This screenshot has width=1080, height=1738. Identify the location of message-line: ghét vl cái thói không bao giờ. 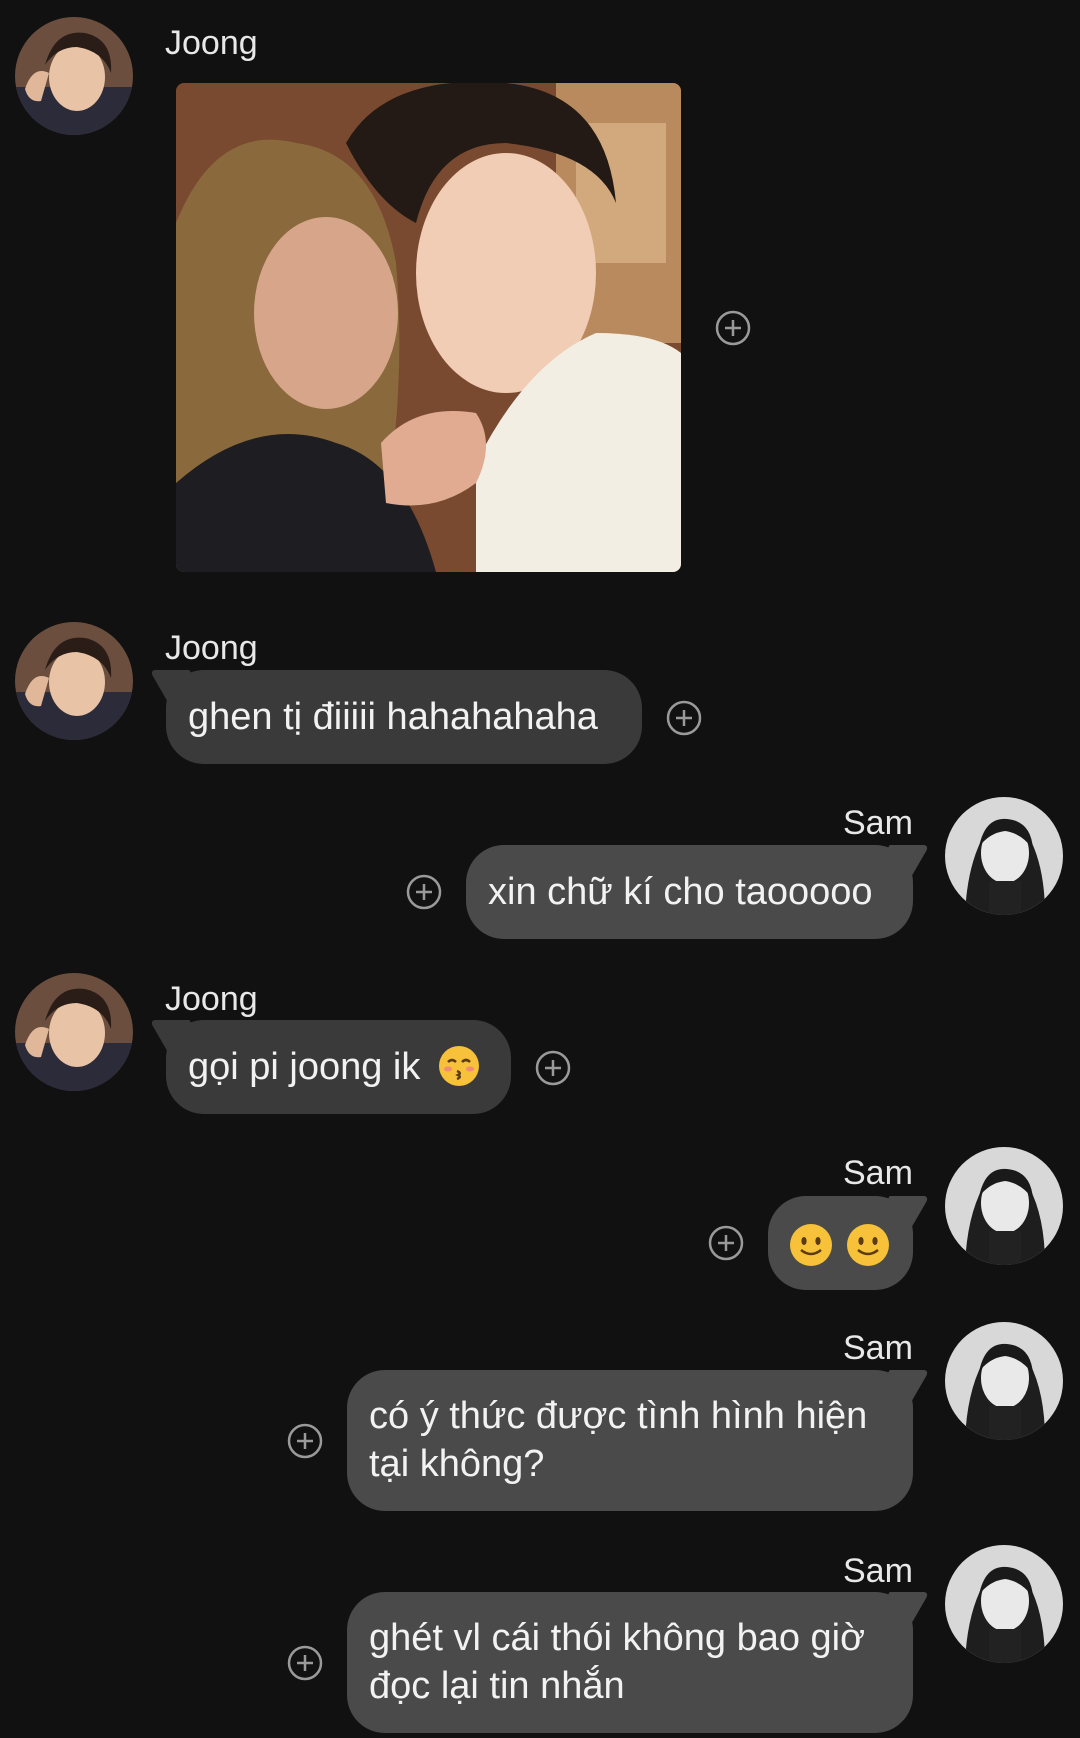
(617, 1638).